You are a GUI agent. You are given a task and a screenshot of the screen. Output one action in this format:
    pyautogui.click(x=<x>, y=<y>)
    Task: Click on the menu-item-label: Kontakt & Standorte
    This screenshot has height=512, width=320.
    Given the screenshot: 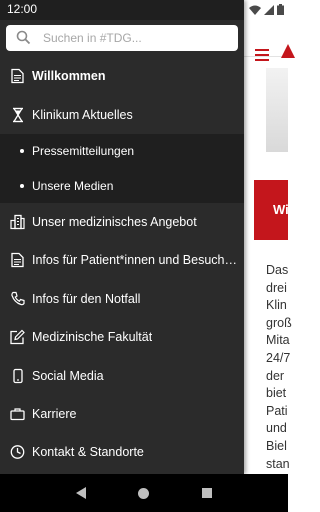 What is the action you would take?
    pyautogui.click(x=88, y=452)
    